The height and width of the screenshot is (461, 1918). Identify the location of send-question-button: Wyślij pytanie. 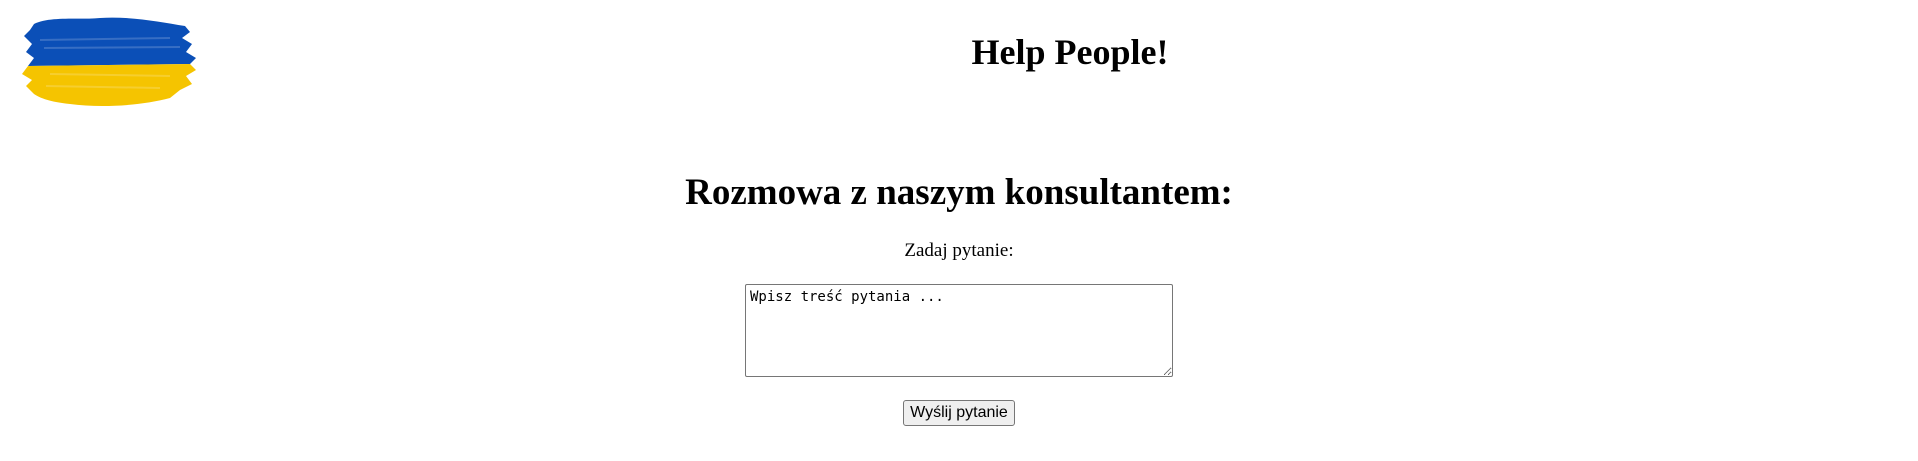
(959, 413).